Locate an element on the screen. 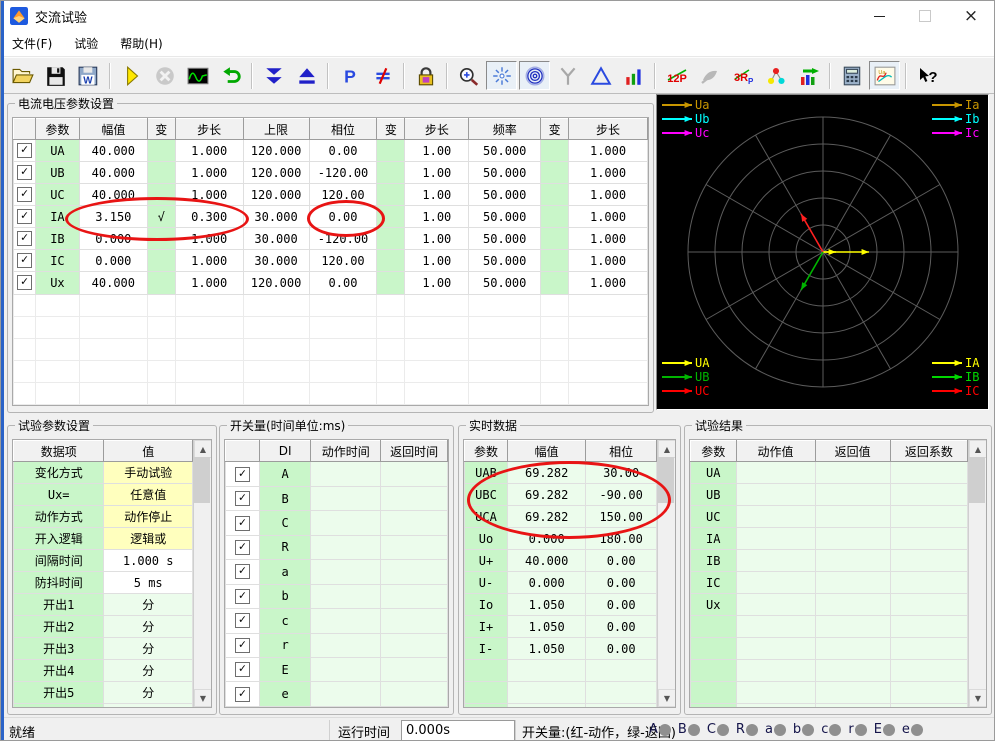 Image resolution: width=995 pixels, height=741 pixels. lock-icon is located at coordinates (425, 75).